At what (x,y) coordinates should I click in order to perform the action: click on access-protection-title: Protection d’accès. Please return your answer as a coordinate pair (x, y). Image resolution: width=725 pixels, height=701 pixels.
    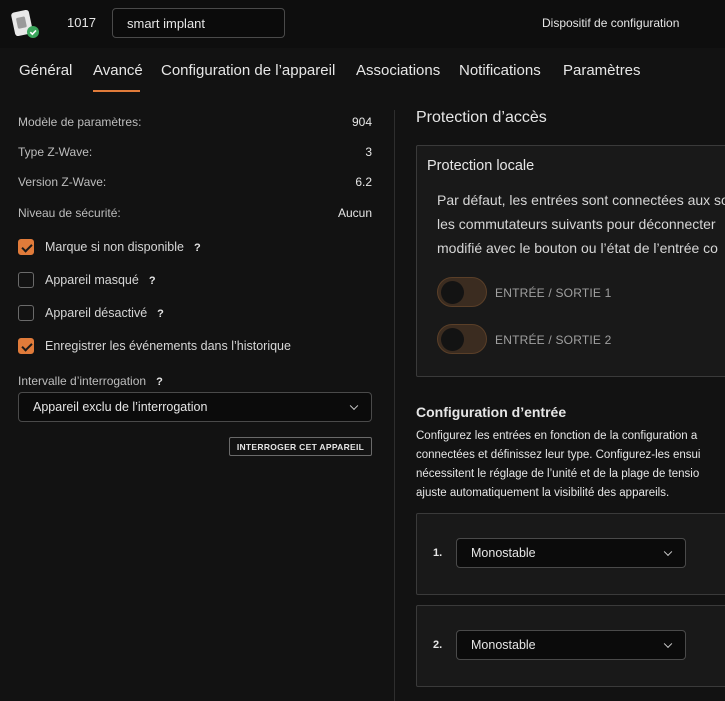
    Looking at the image, I should click on (481, 117).